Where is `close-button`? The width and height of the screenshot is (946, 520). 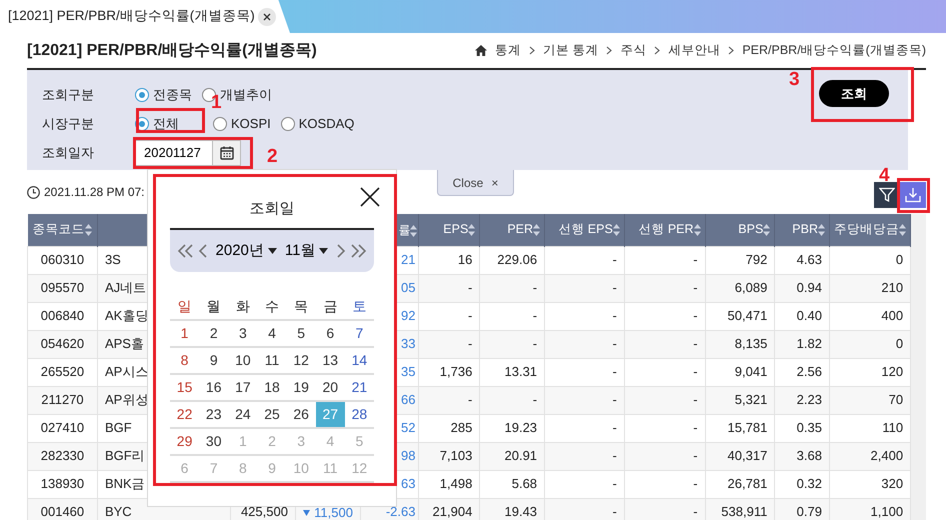 close-button is located at coordinates (370, 197).